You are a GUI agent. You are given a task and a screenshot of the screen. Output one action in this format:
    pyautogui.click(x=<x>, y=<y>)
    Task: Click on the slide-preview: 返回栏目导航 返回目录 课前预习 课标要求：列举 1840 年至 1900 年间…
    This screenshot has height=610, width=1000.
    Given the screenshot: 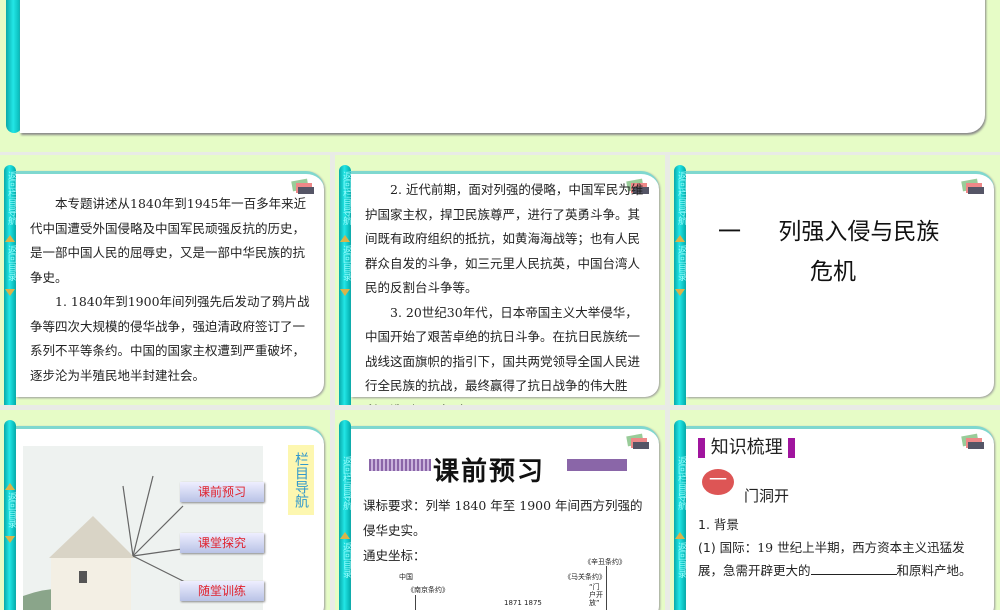 What is the action you would take?
    pyautogui.click(x=500, y=510)
    